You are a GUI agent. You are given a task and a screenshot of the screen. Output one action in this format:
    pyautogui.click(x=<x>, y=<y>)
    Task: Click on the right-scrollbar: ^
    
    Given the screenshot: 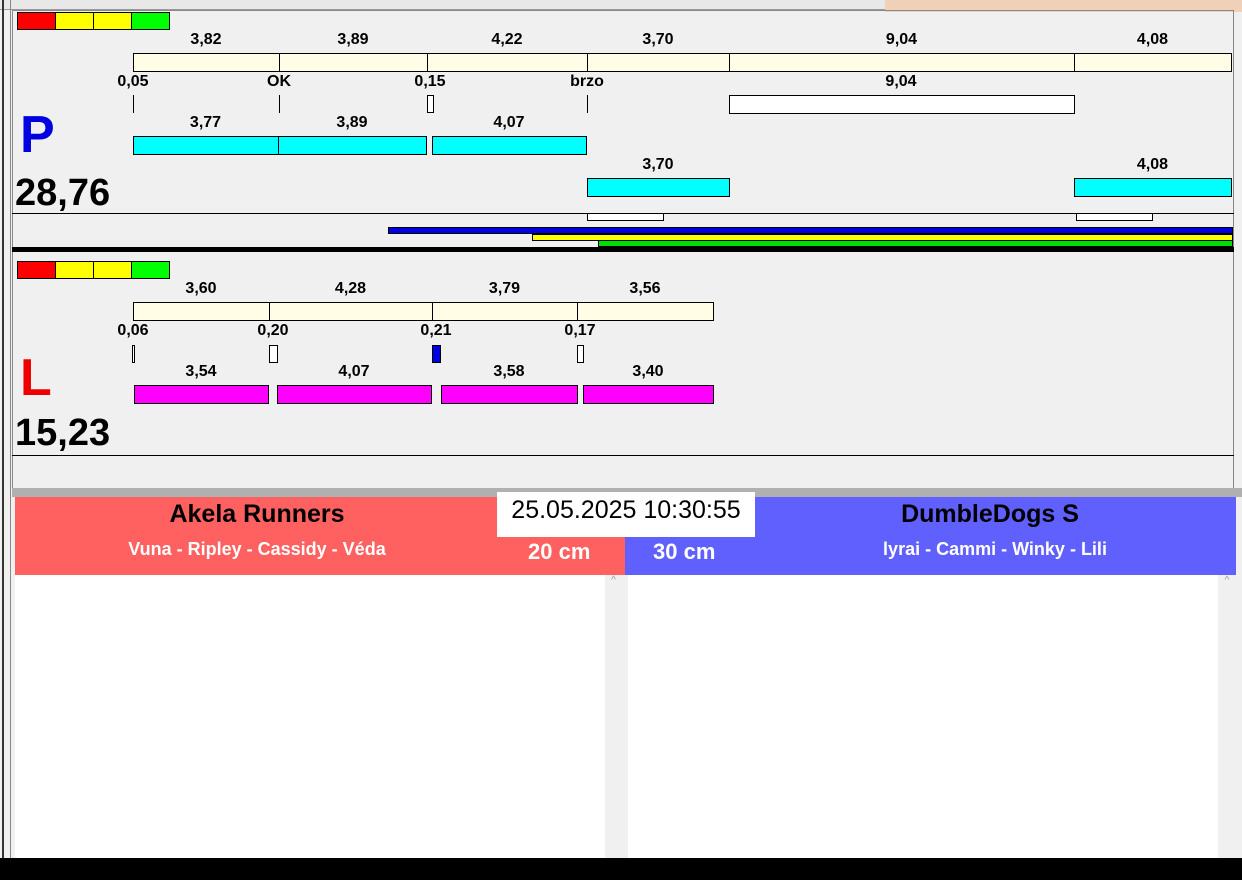 What is the action you would take?
    pyautogui.click(x=1227, y=716)
    